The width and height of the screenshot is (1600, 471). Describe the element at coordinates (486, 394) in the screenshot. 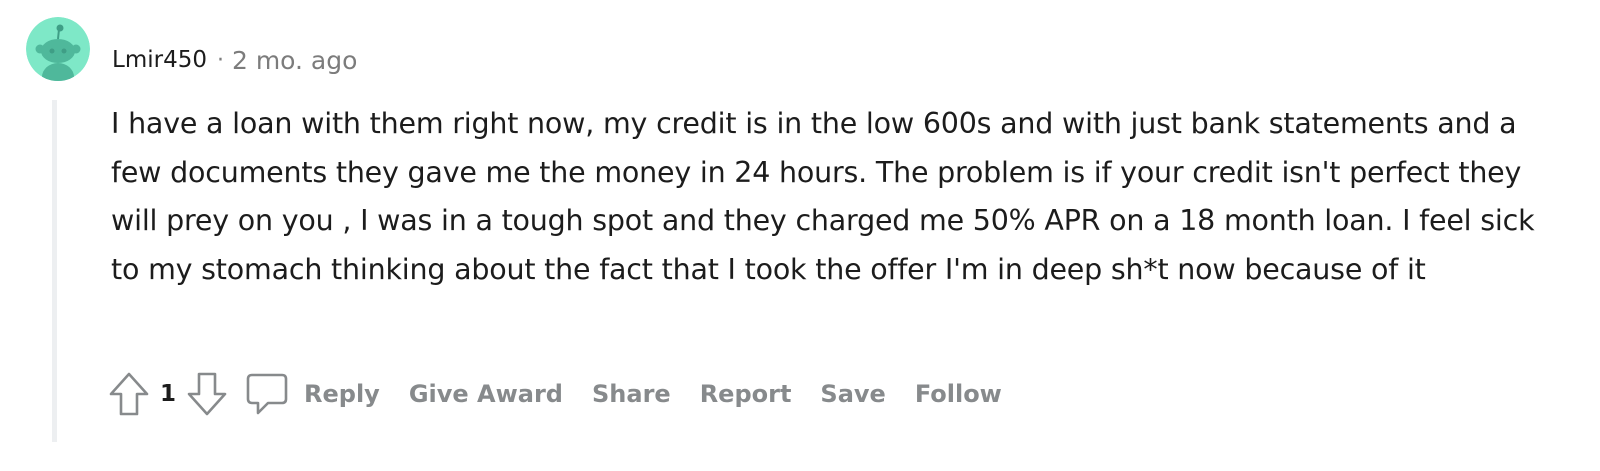

I see `give-award-button: Give Award` at that location.